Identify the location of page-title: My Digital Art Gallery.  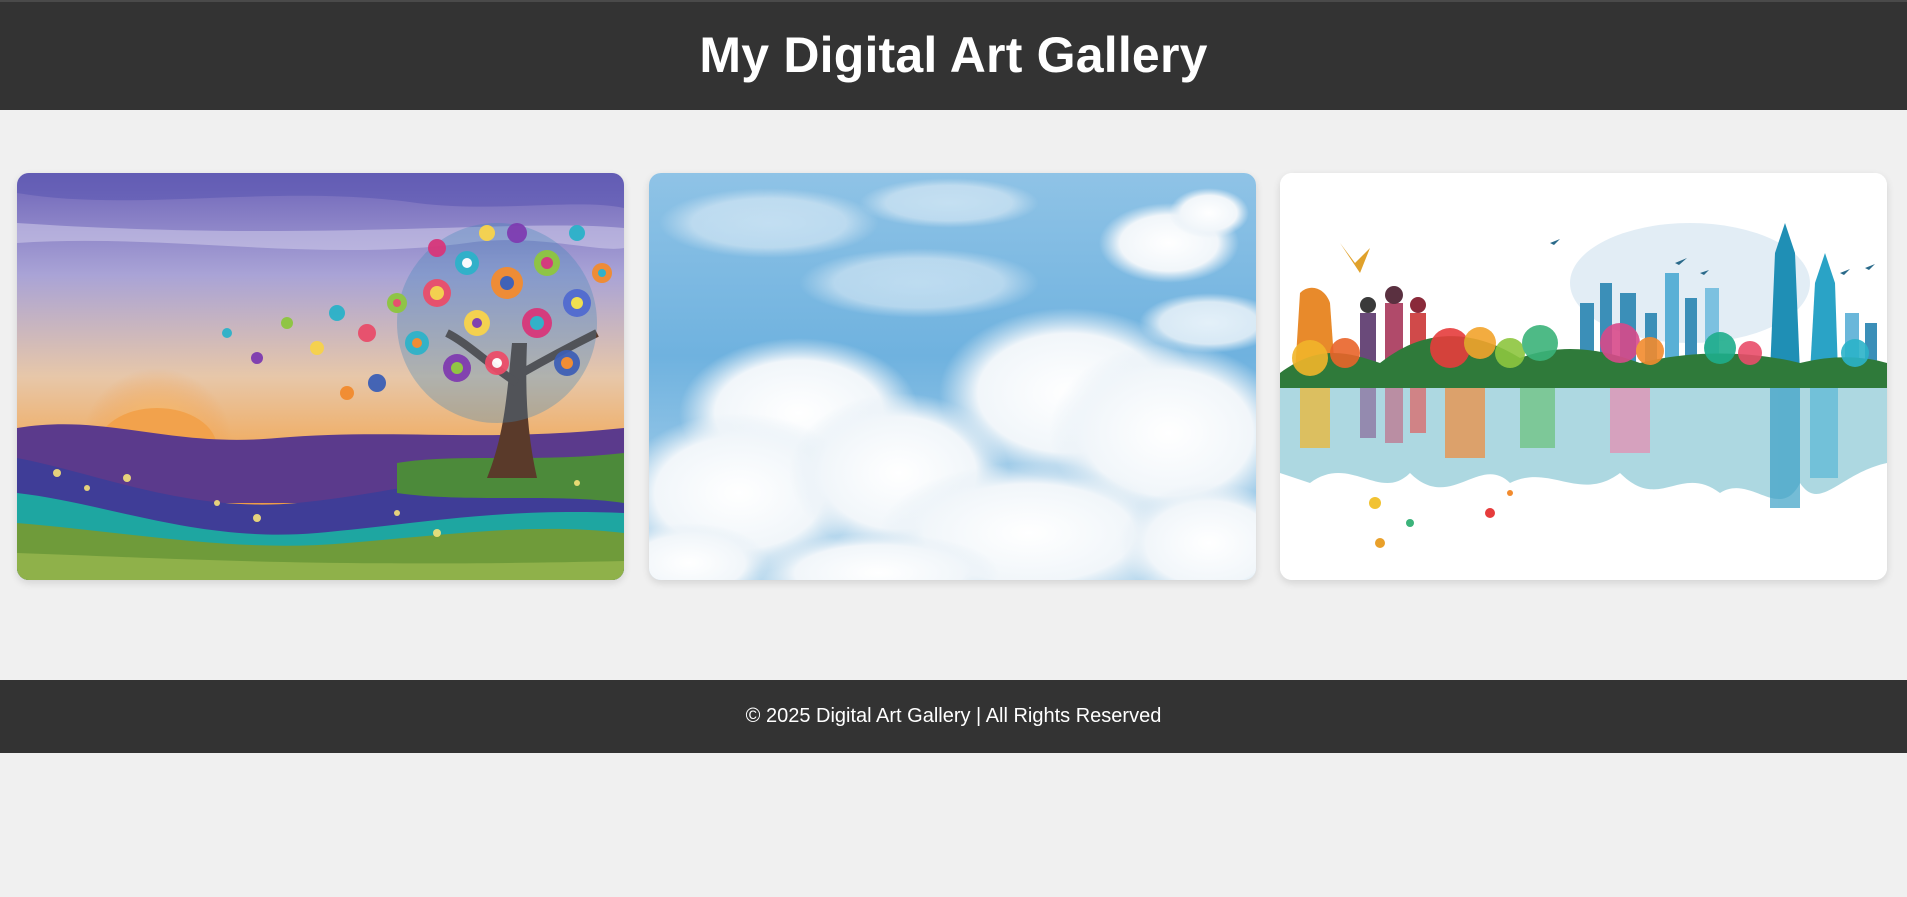
(953, 55).